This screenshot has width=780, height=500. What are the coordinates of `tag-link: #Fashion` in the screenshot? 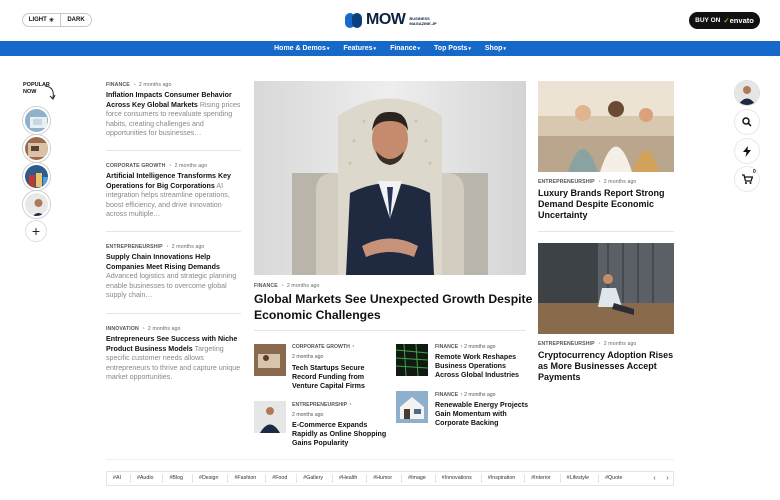 It's located at (250, 478).